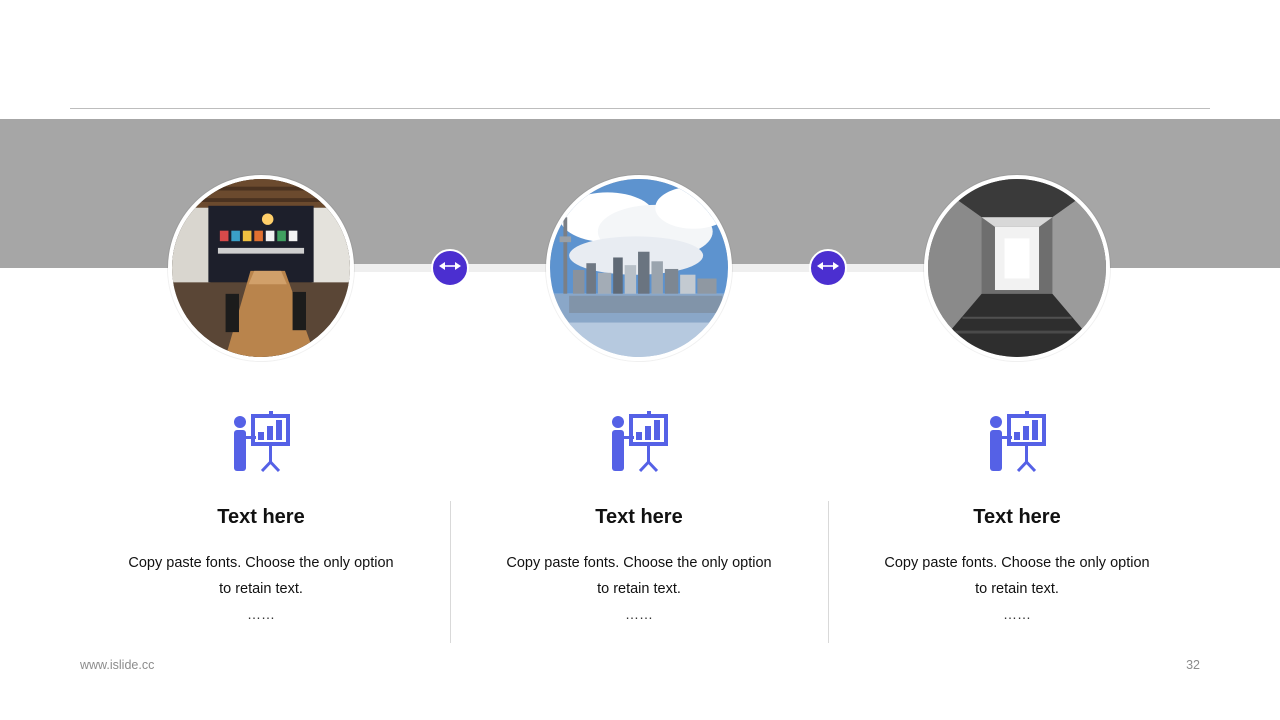  Describe the element at coordinates (1017, 268) in the screenshot. I see `concrete-corridor-photo` at that location.